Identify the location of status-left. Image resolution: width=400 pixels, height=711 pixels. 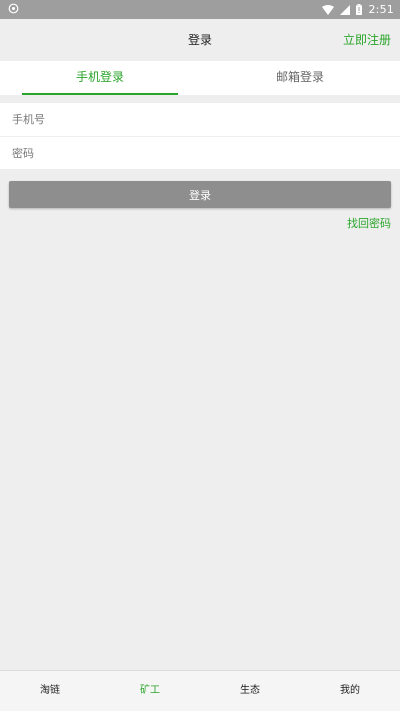
(13, 10).